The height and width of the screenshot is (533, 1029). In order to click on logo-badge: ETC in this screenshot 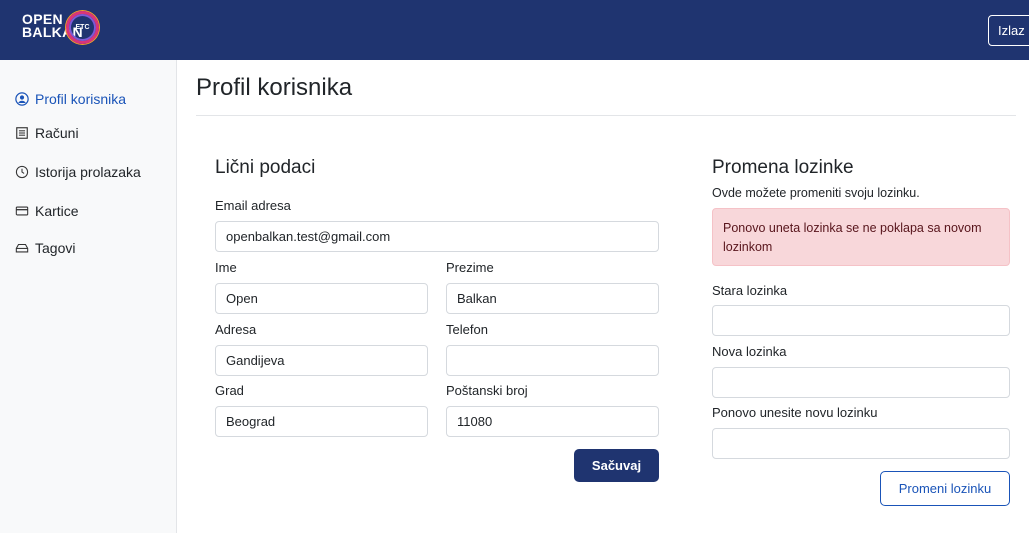, I will do `click(82, 27)`.